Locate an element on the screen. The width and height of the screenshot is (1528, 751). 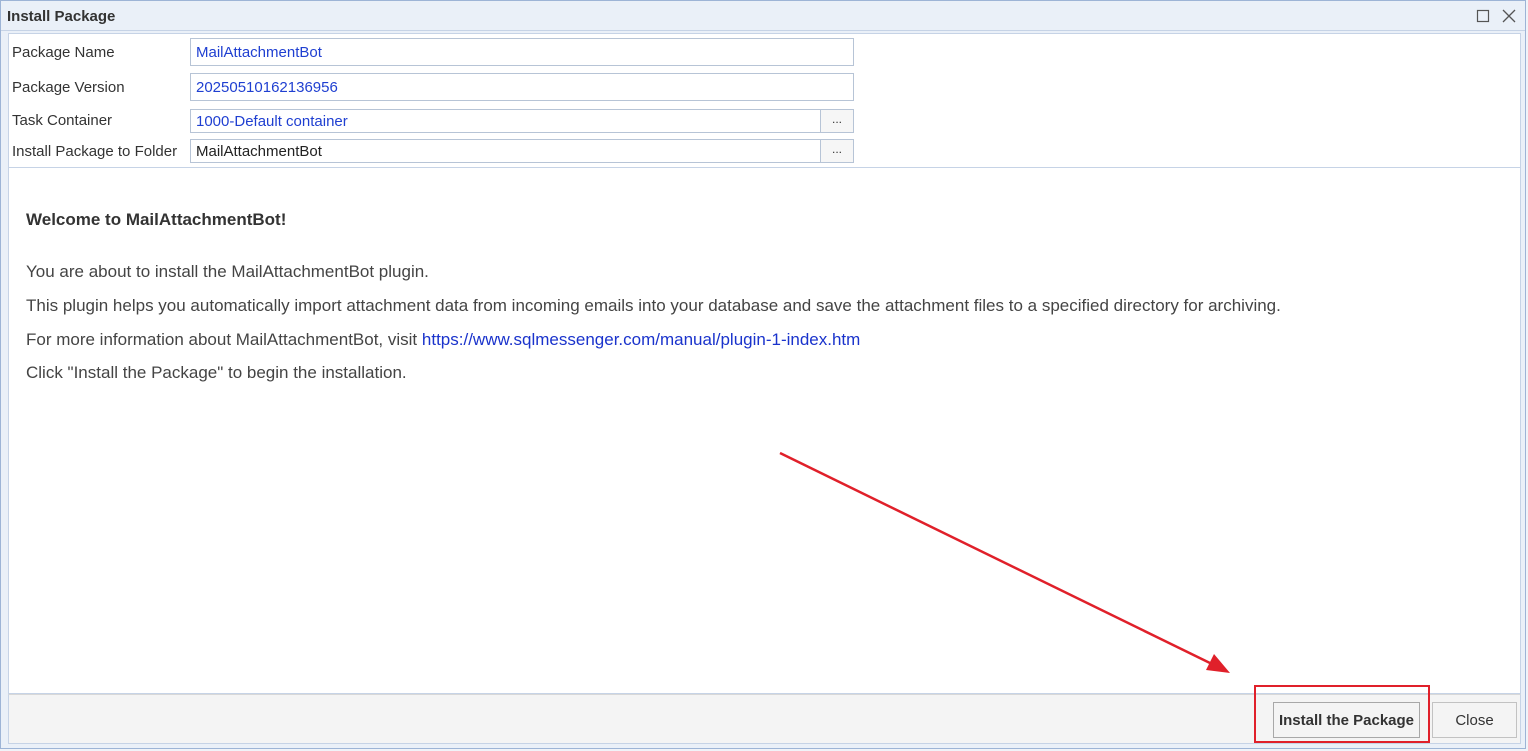
title-bar: Install Package is located at coordinates (763, 16).